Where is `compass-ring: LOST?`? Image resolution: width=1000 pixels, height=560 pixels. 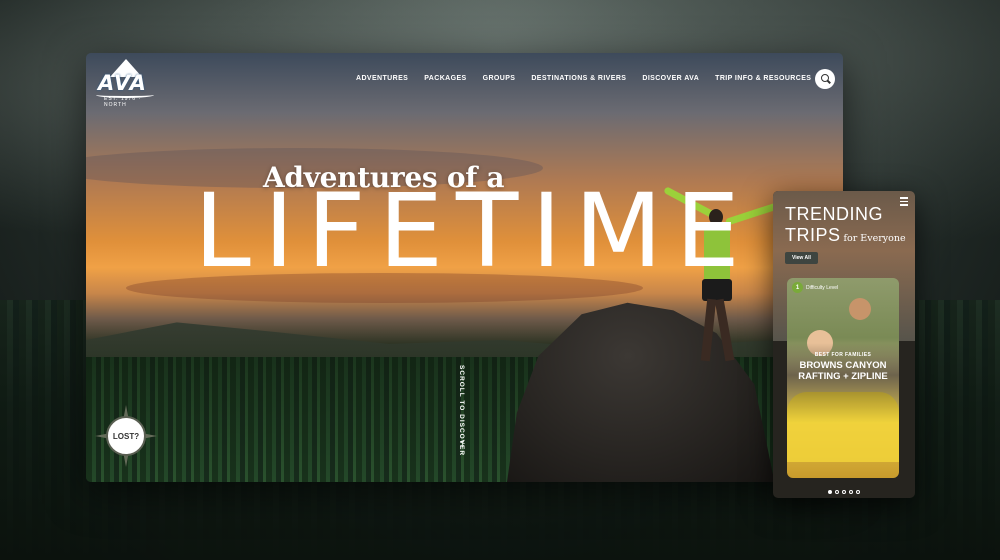
compass-ring: LOST? is located at coordinates (126, 436).